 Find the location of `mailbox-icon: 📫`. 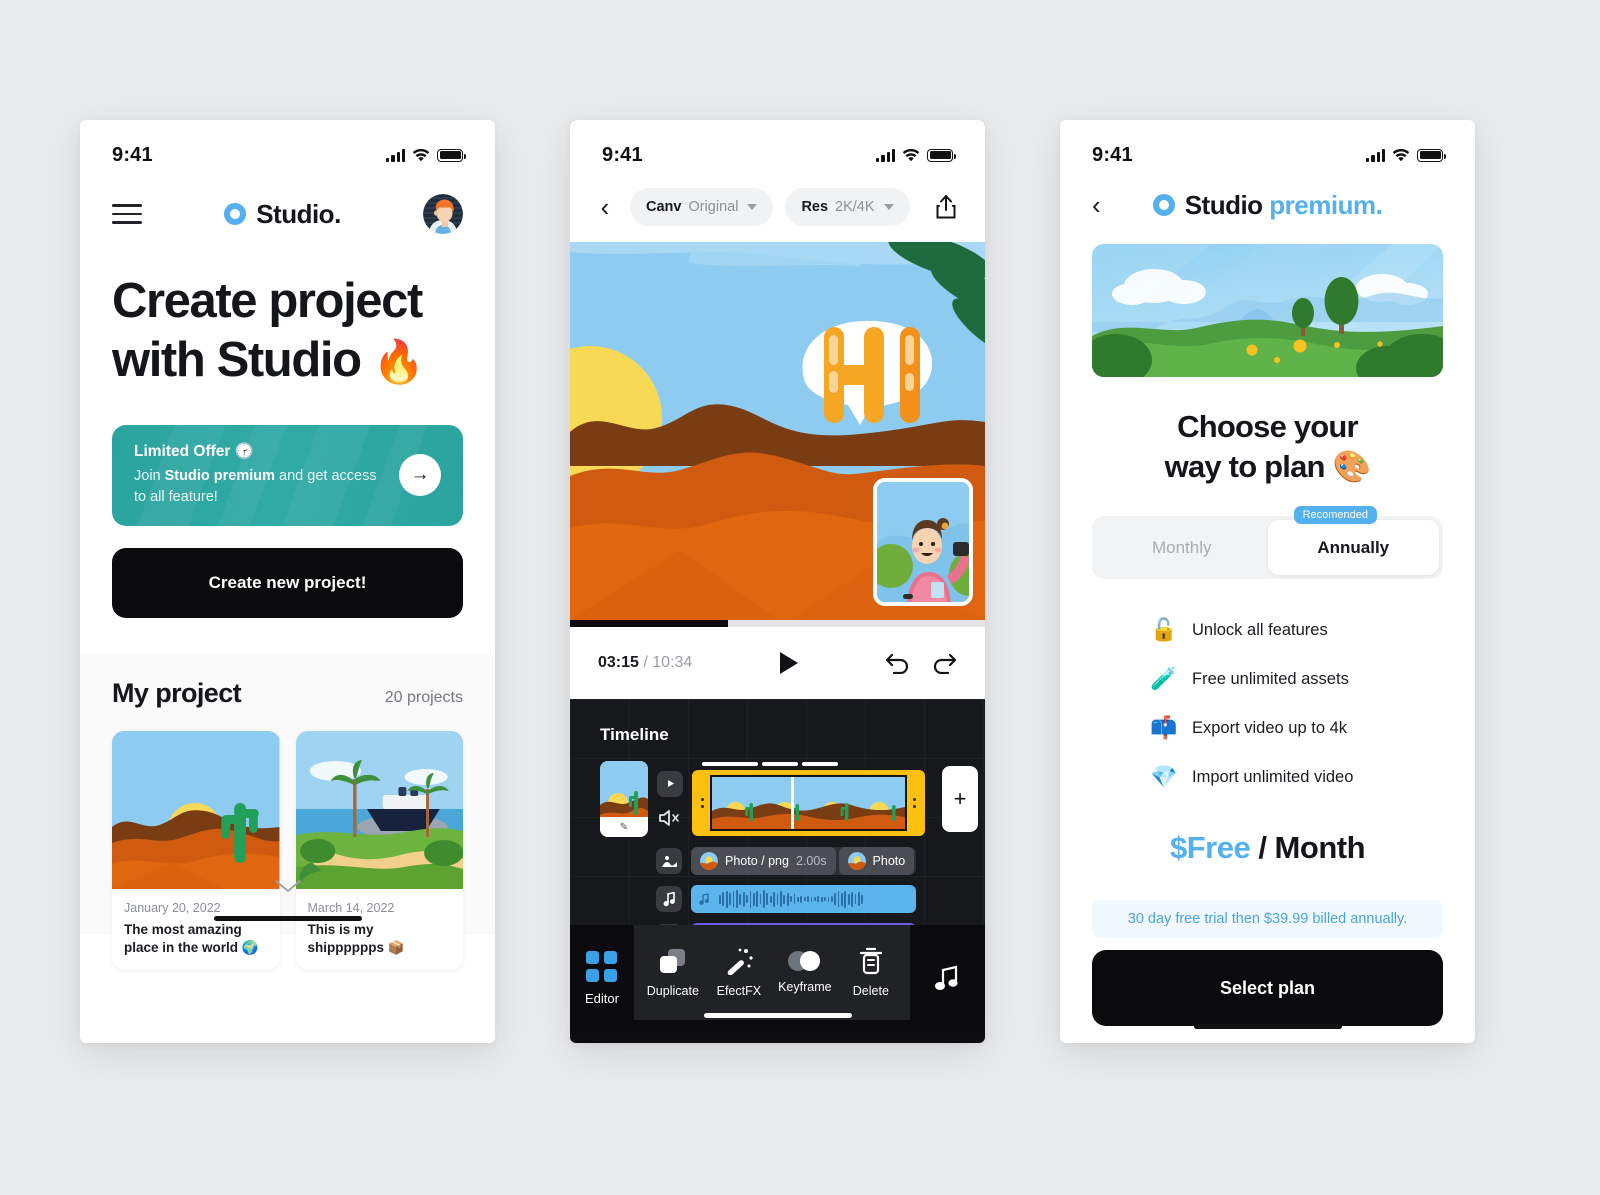

mailbox-icon: 📫 is located at coordinates (1164, 728).